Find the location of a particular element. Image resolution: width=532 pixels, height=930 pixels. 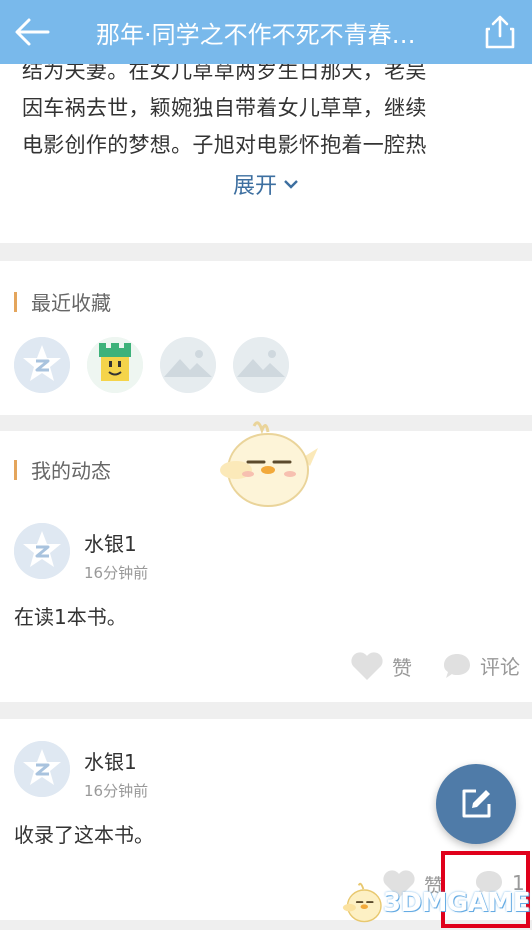

watermark: 3DMGAME is located at coordinates (436, 903).